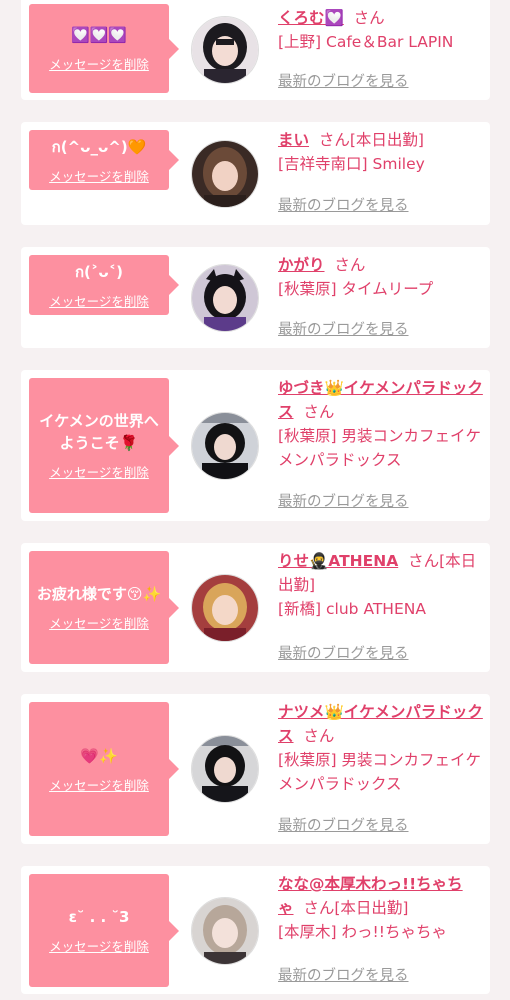  What do you see at coordinates (301, 265) in the screenshot?
I see `cast-name-link: かがり` at bounding box center [301, 265].